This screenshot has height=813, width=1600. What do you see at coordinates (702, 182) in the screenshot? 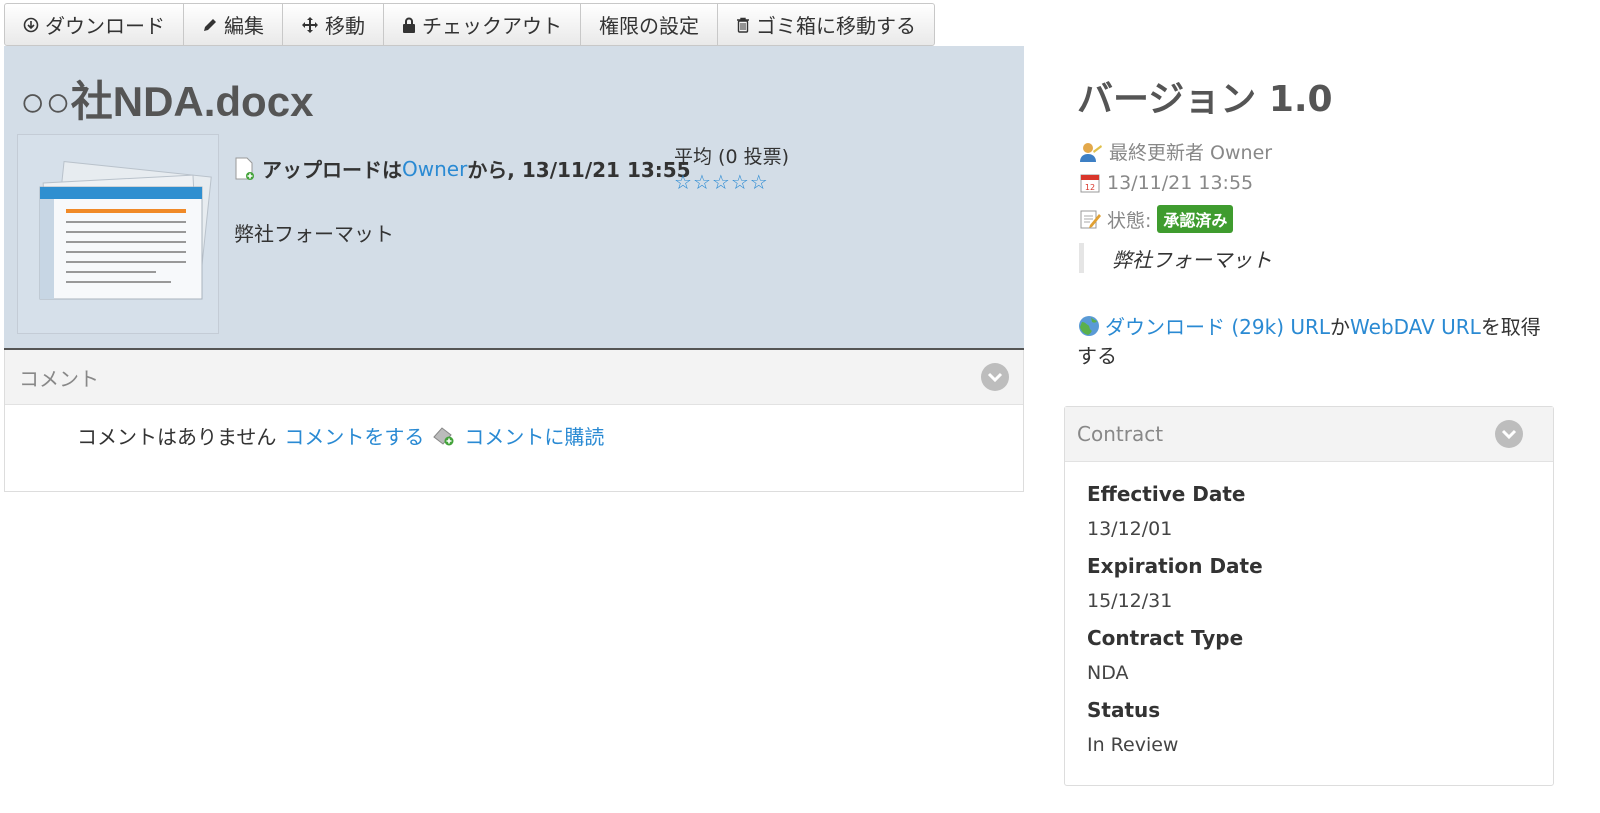
I see `rating-star-2: ☆` at bounding box center [702, 182].